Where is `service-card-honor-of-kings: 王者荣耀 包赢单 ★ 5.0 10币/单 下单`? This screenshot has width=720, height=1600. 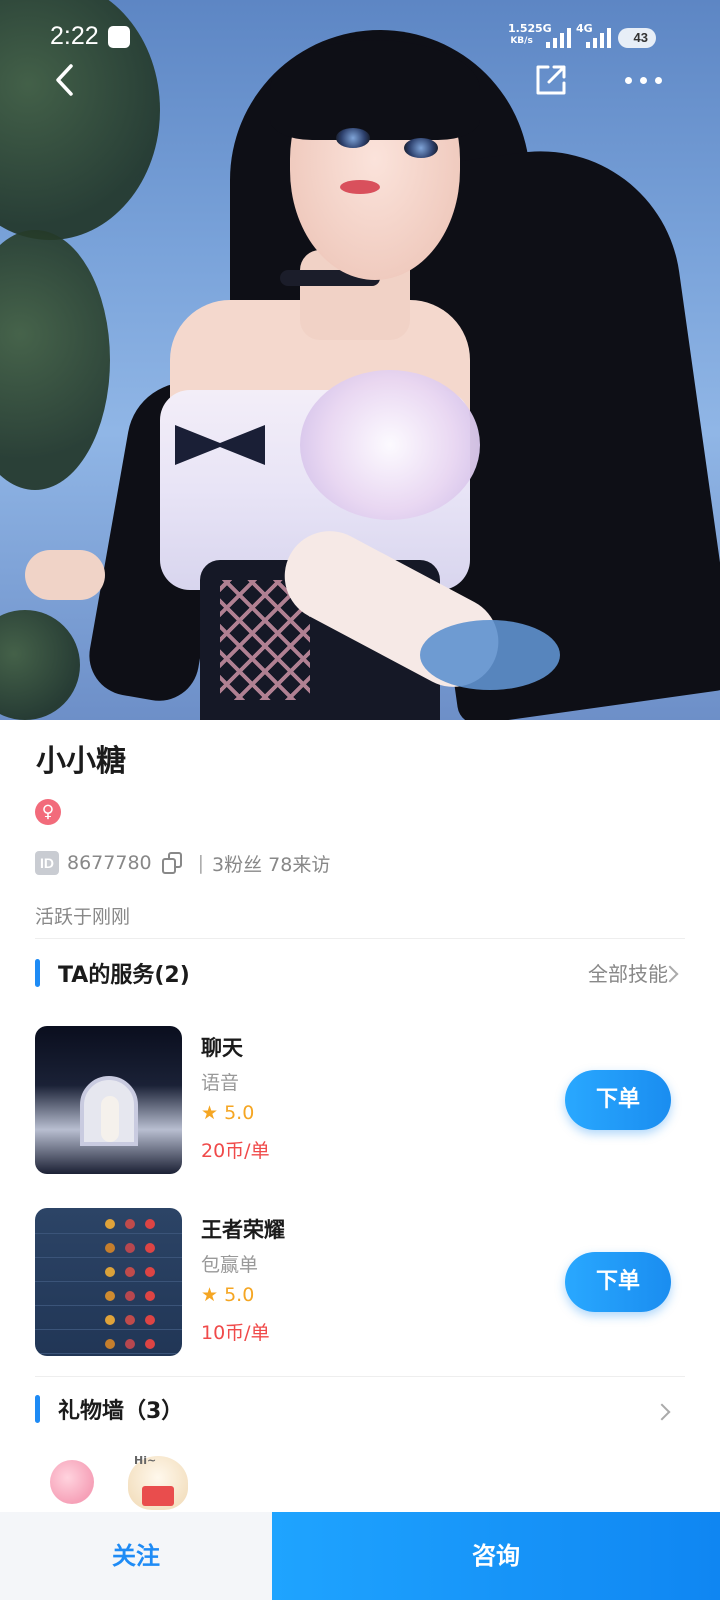
service-card-honor-of-kings: 王者荣耀 包赢单 ★ 5.0 10币/单 下单 is located at coordinates (360, 1282).